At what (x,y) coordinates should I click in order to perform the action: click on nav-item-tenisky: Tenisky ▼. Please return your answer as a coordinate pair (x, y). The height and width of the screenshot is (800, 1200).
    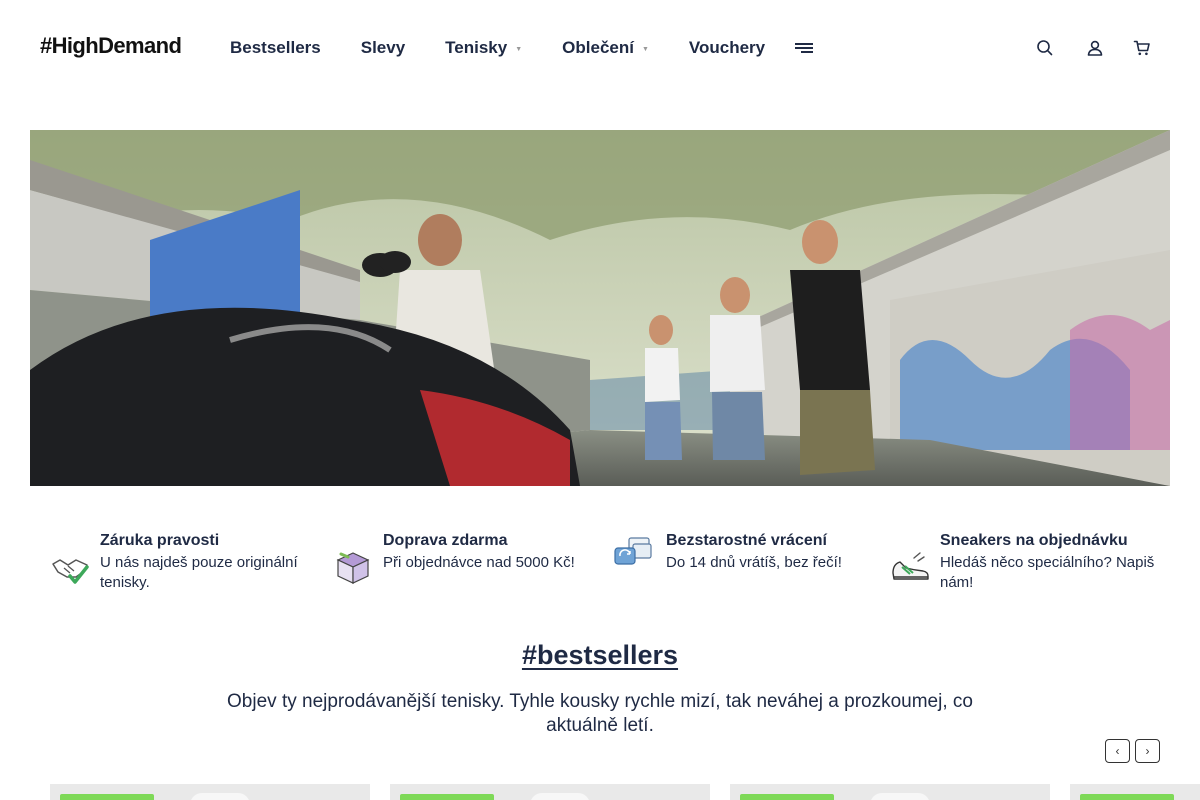
    Looking at the image, I should click on (483, 48).